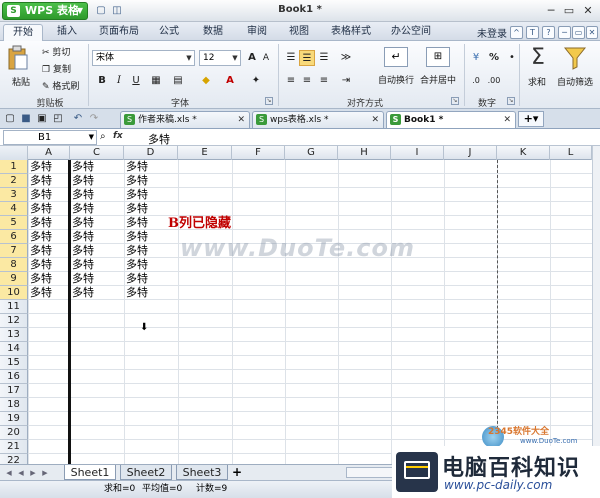 This screenshot has width=600, height=498. What do you see at coordinates (266, 58) in the screenshot?
I see `shrink-font-button: A` at bounding box center [266, 58].